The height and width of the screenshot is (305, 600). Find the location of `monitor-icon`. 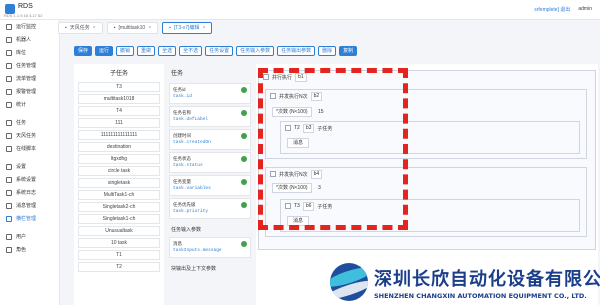

monitor-icon is located at coordinates (9, 26).